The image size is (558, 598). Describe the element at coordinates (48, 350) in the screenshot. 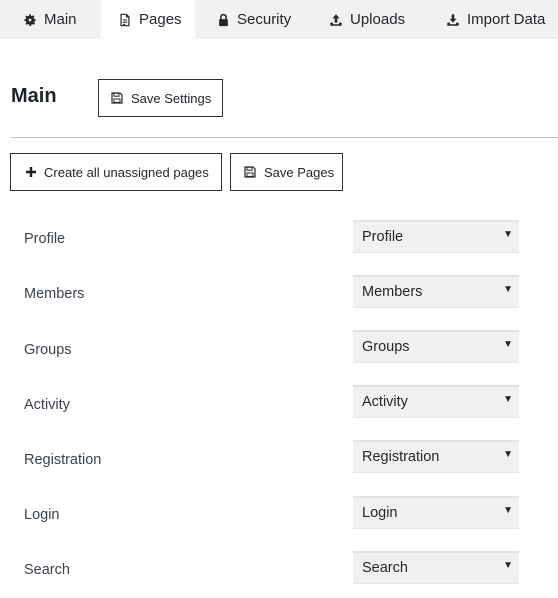

I see `page-label-groups: Groups` at that location.